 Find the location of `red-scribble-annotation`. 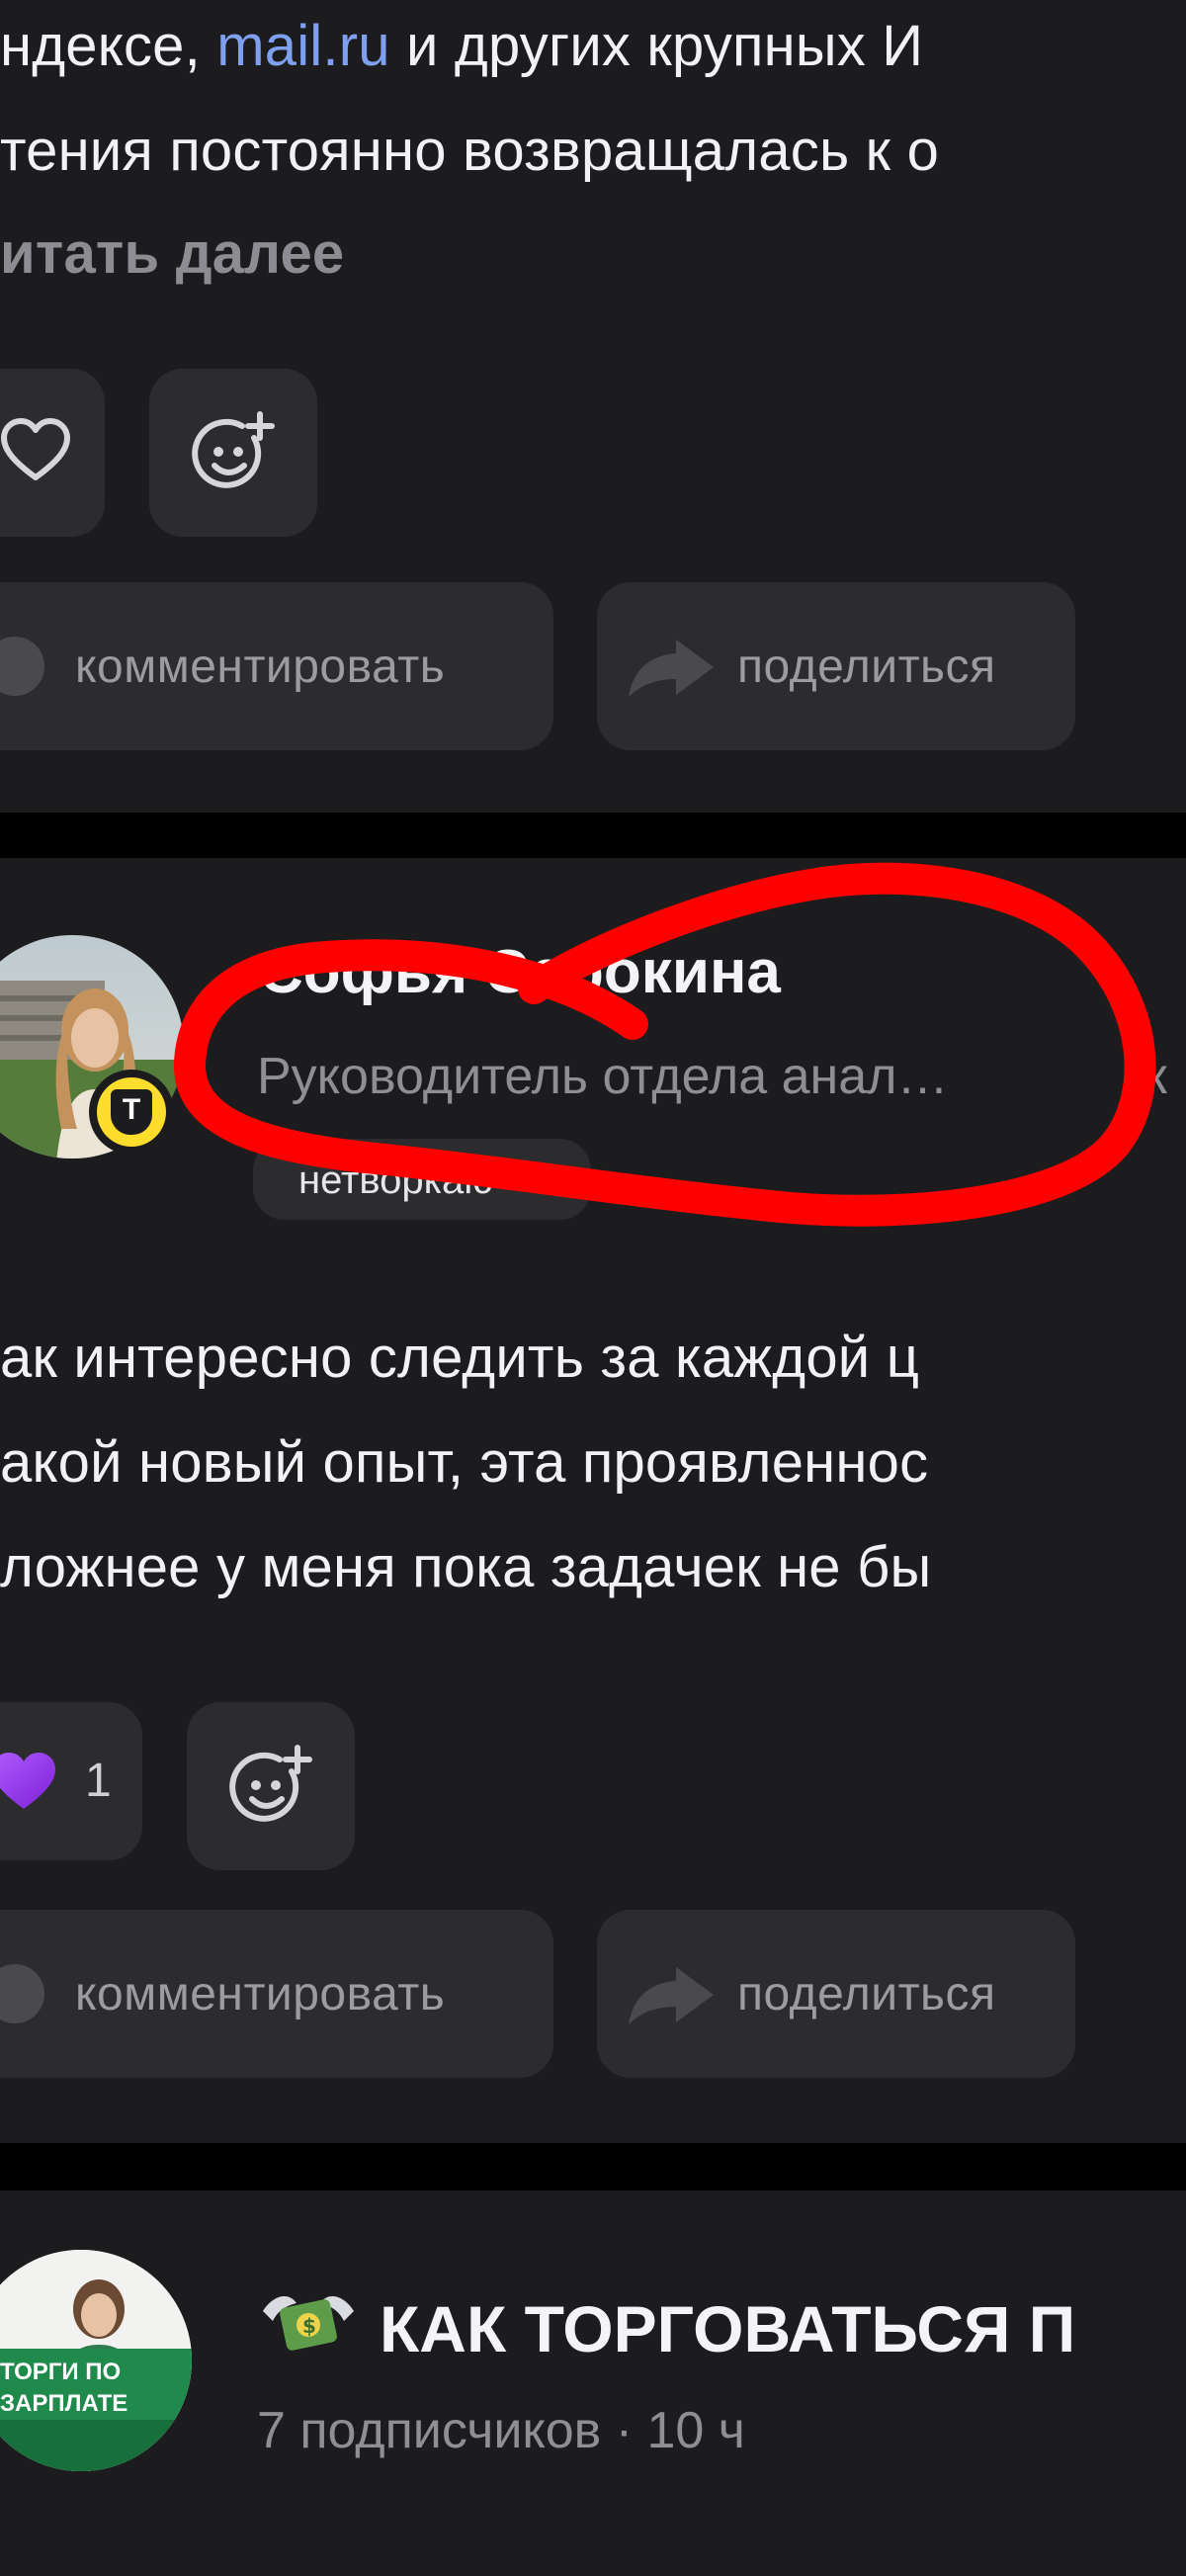

red-scribble-annotation is located at coordinates (665, 1044).